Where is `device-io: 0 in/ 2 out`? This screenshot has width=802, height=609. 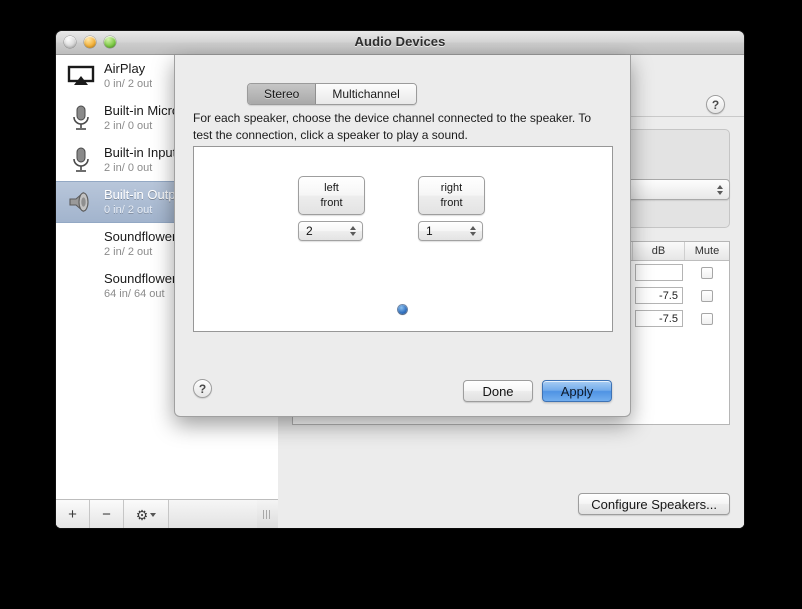 device-io: 0 in/ 2 out is located at coordinates (128, 83).